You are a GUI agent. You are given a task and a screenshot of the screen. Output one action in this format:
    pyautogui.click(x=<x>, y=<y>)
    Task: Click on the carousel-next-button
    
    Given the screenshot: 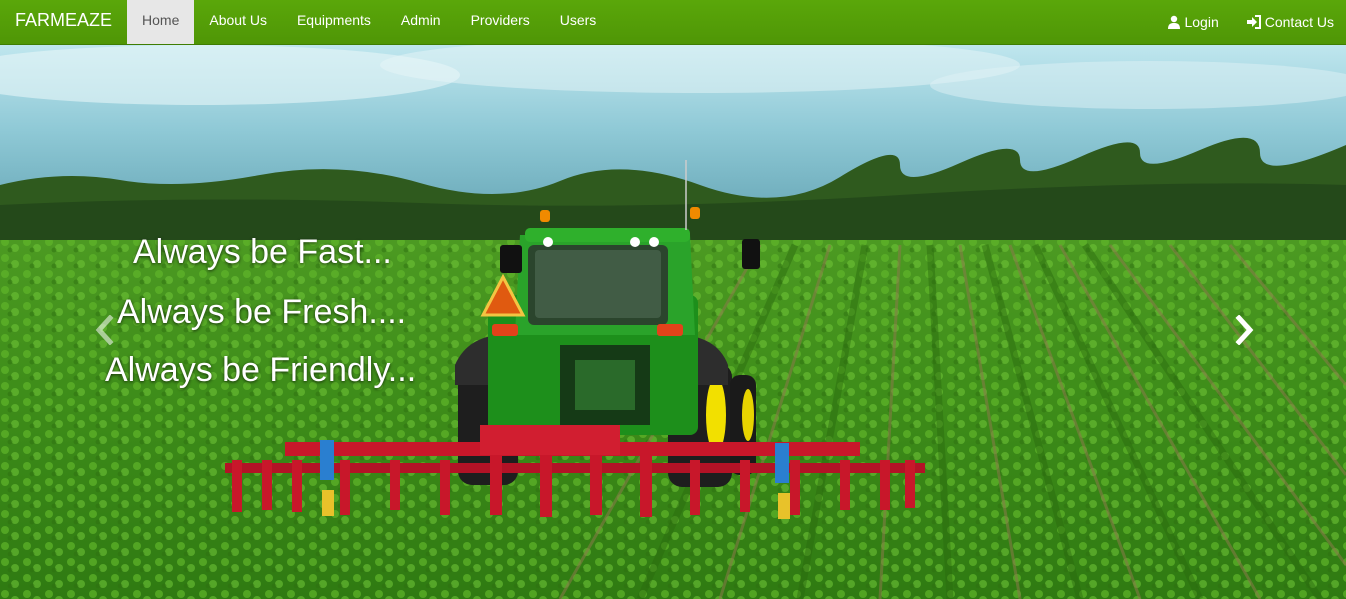 What is the action you would take?
    pyautogui.click(x=1245, y=330)
    